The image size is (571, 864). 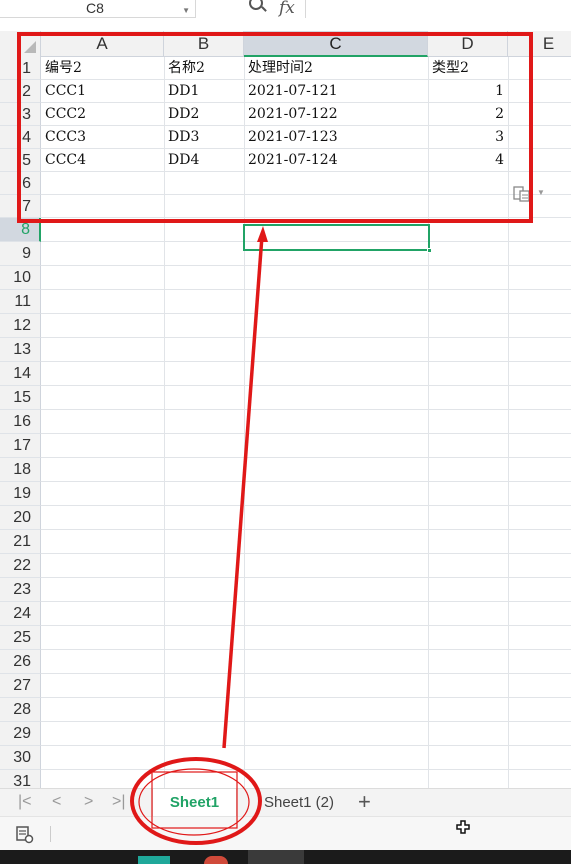 I want to click on select-all-triangle-icon, so click(x=30, y=47).